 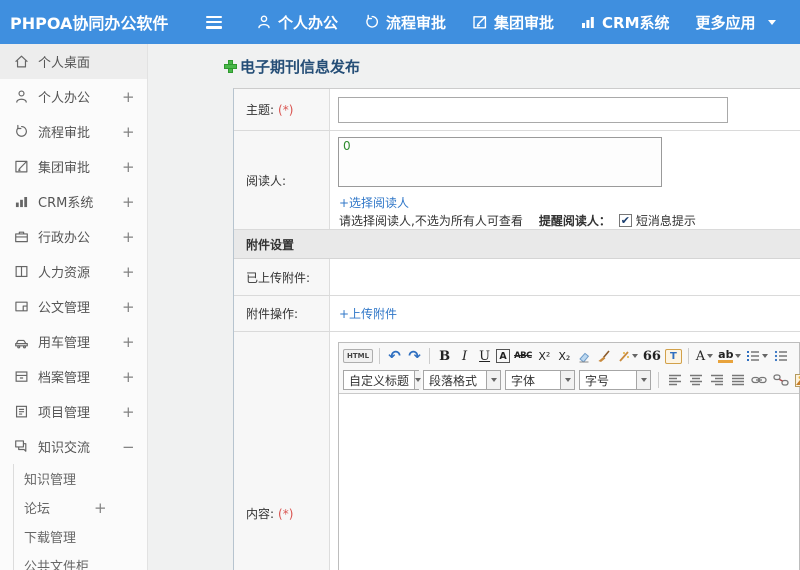 I want to click on sidebar-item-personal-desktop: 个人桌面, so click(x=73, y=61).